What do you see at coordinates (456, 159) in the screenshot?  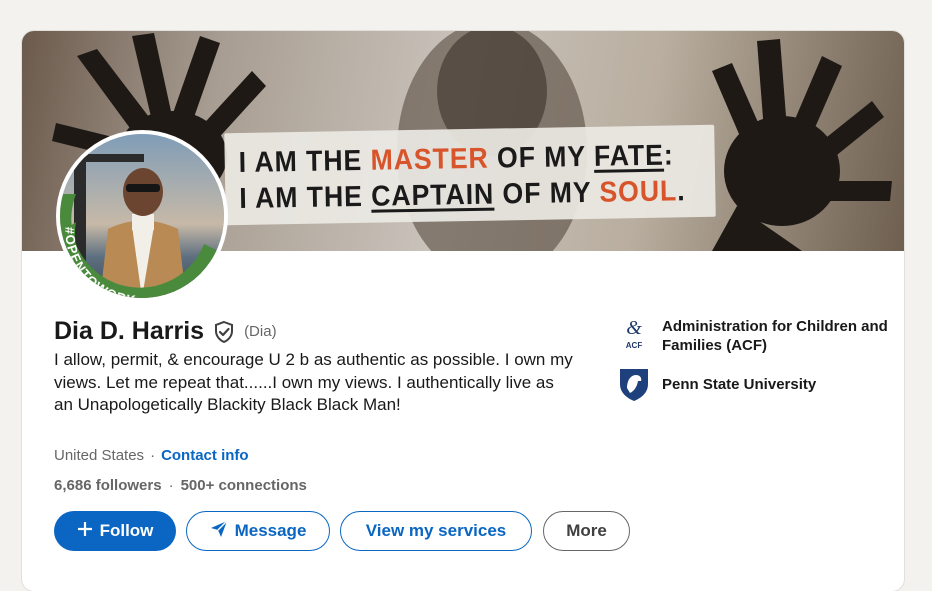 I see `quote-line-1: I AM THE MASTER OF MY FATE:` at bounding box center [456, 159].